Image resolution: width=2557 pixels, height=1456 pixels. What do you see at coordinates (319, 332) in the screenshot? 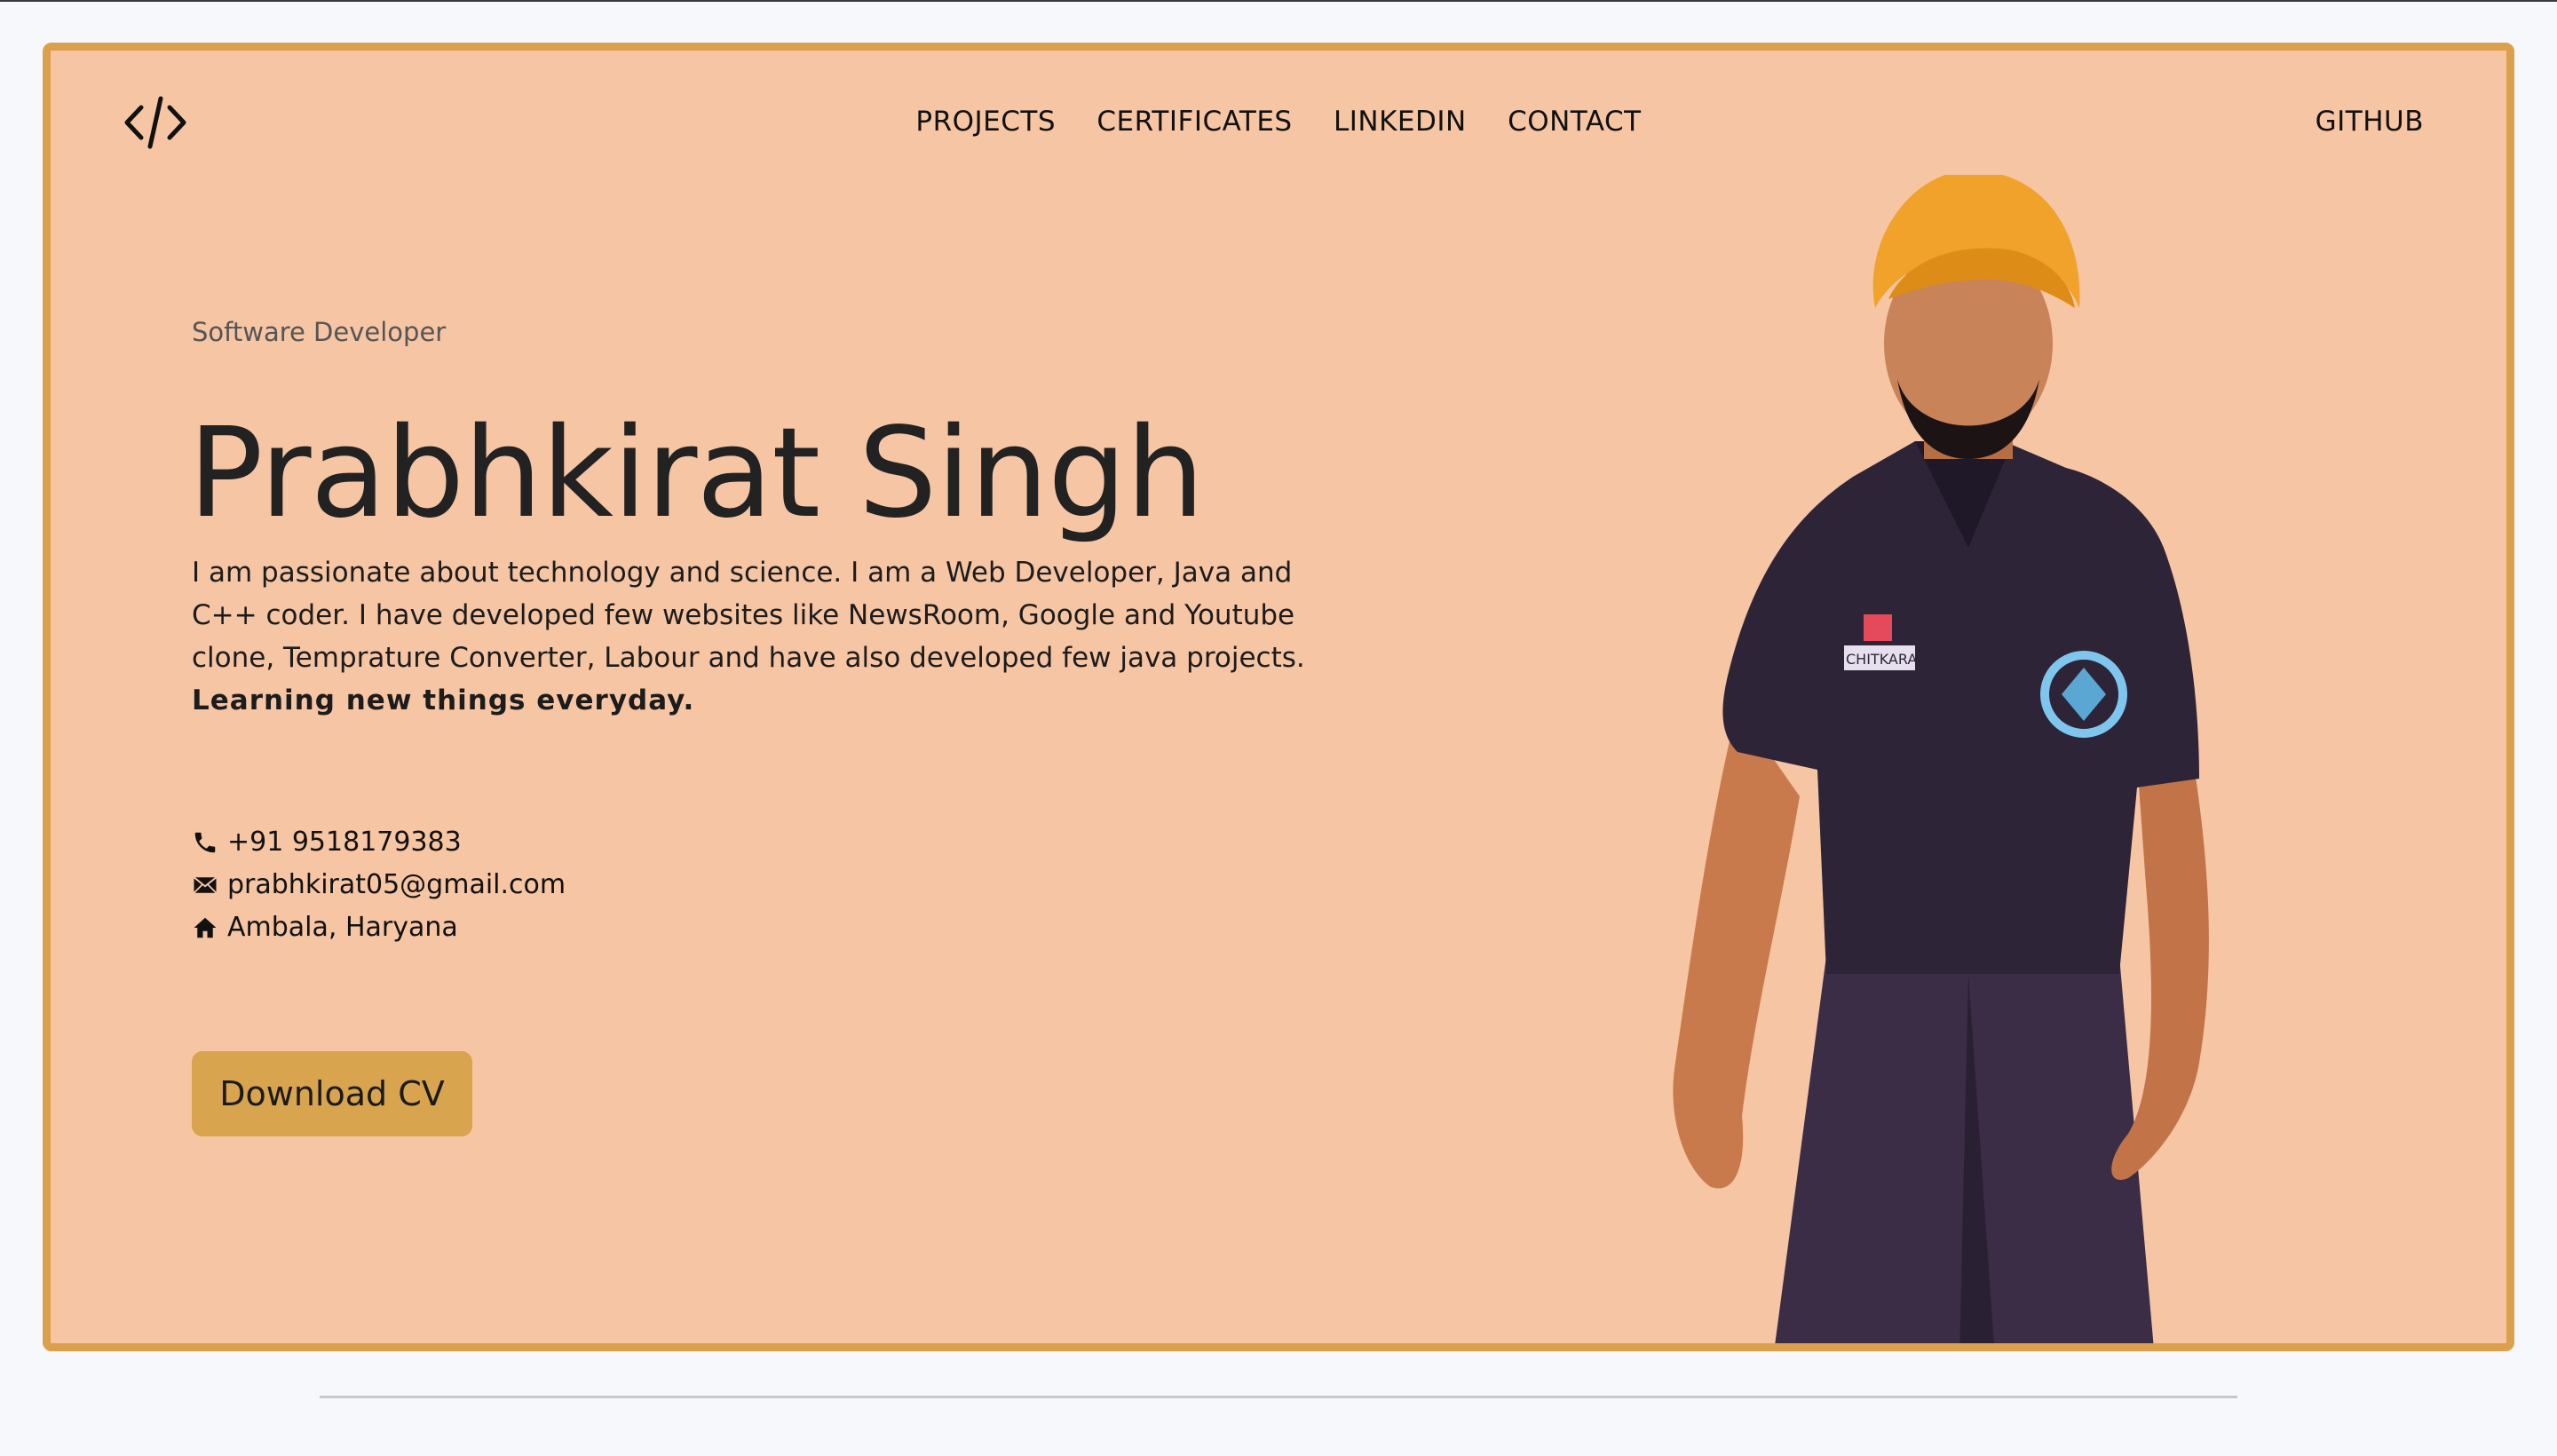
I see `role-subtitle: Software Developer` at bounding box center [319, 332].